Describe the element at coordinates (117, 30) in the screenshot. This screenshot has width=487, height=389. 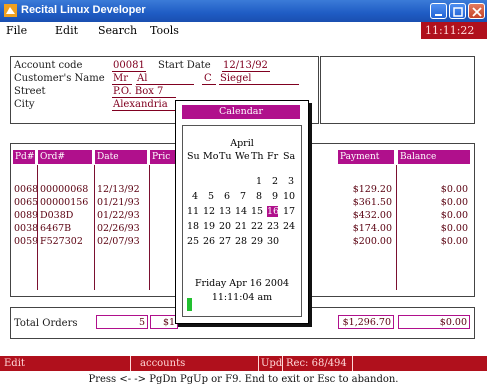
I see `menu-search: Search` at that location.